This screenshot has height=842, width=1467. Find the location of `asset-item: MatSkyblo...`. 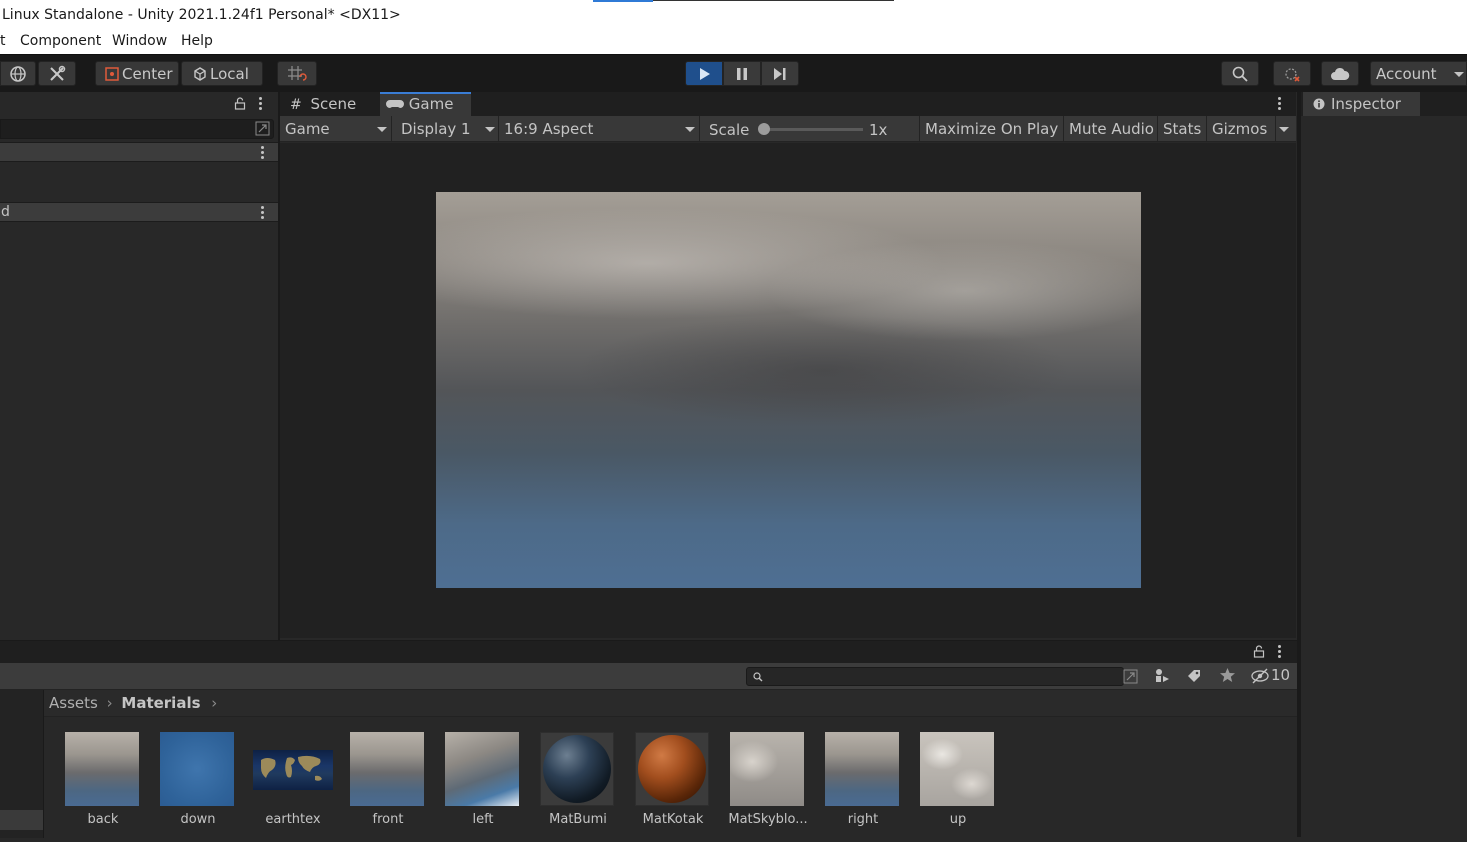

asset-item: MatSkyblo... is located at coordinates (766, 787).